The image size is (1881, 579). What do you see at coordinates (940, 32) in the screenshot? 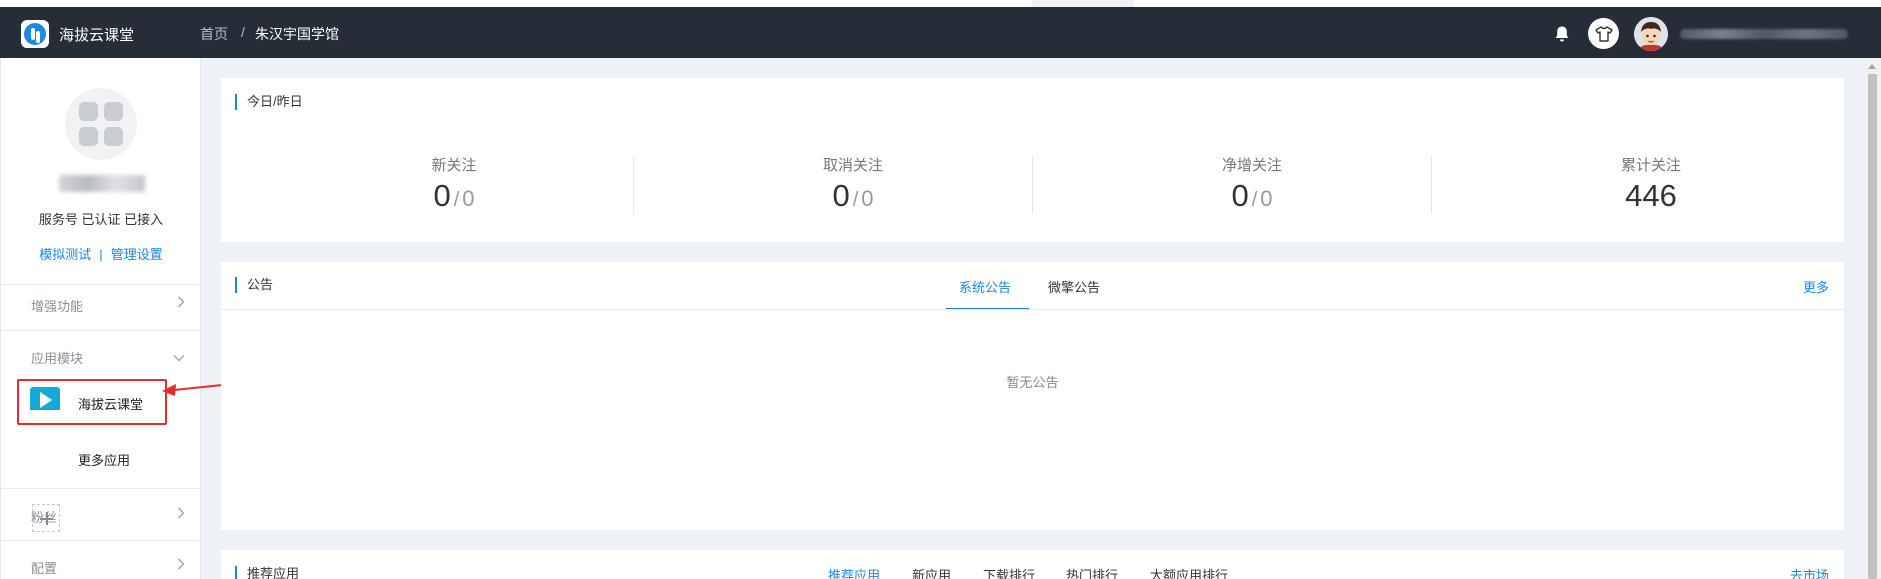
I see `top-header: 海拔云课堂 首页 / 朱汉宇国学馆` at bounding box center [940, 32].